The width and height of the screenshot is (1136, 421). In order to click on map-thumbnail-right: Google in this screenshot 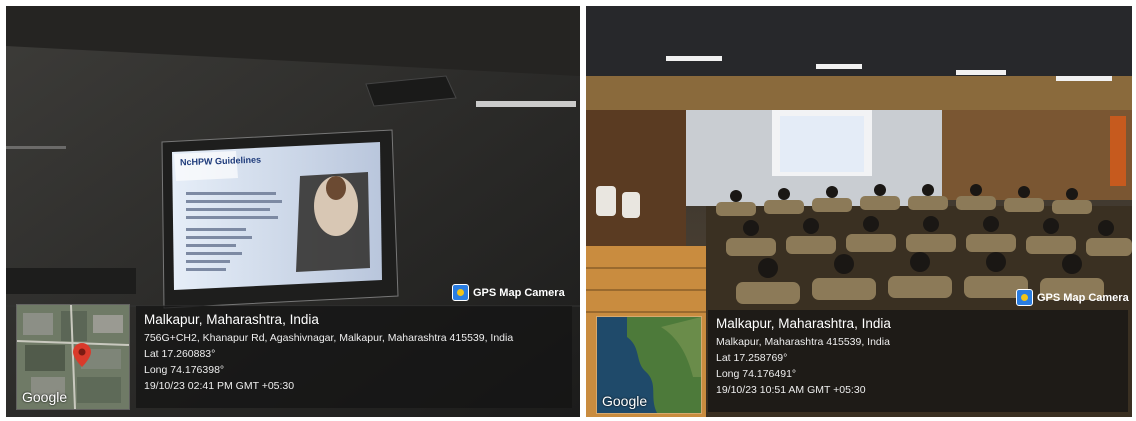, I will do `click(649, 365)`.